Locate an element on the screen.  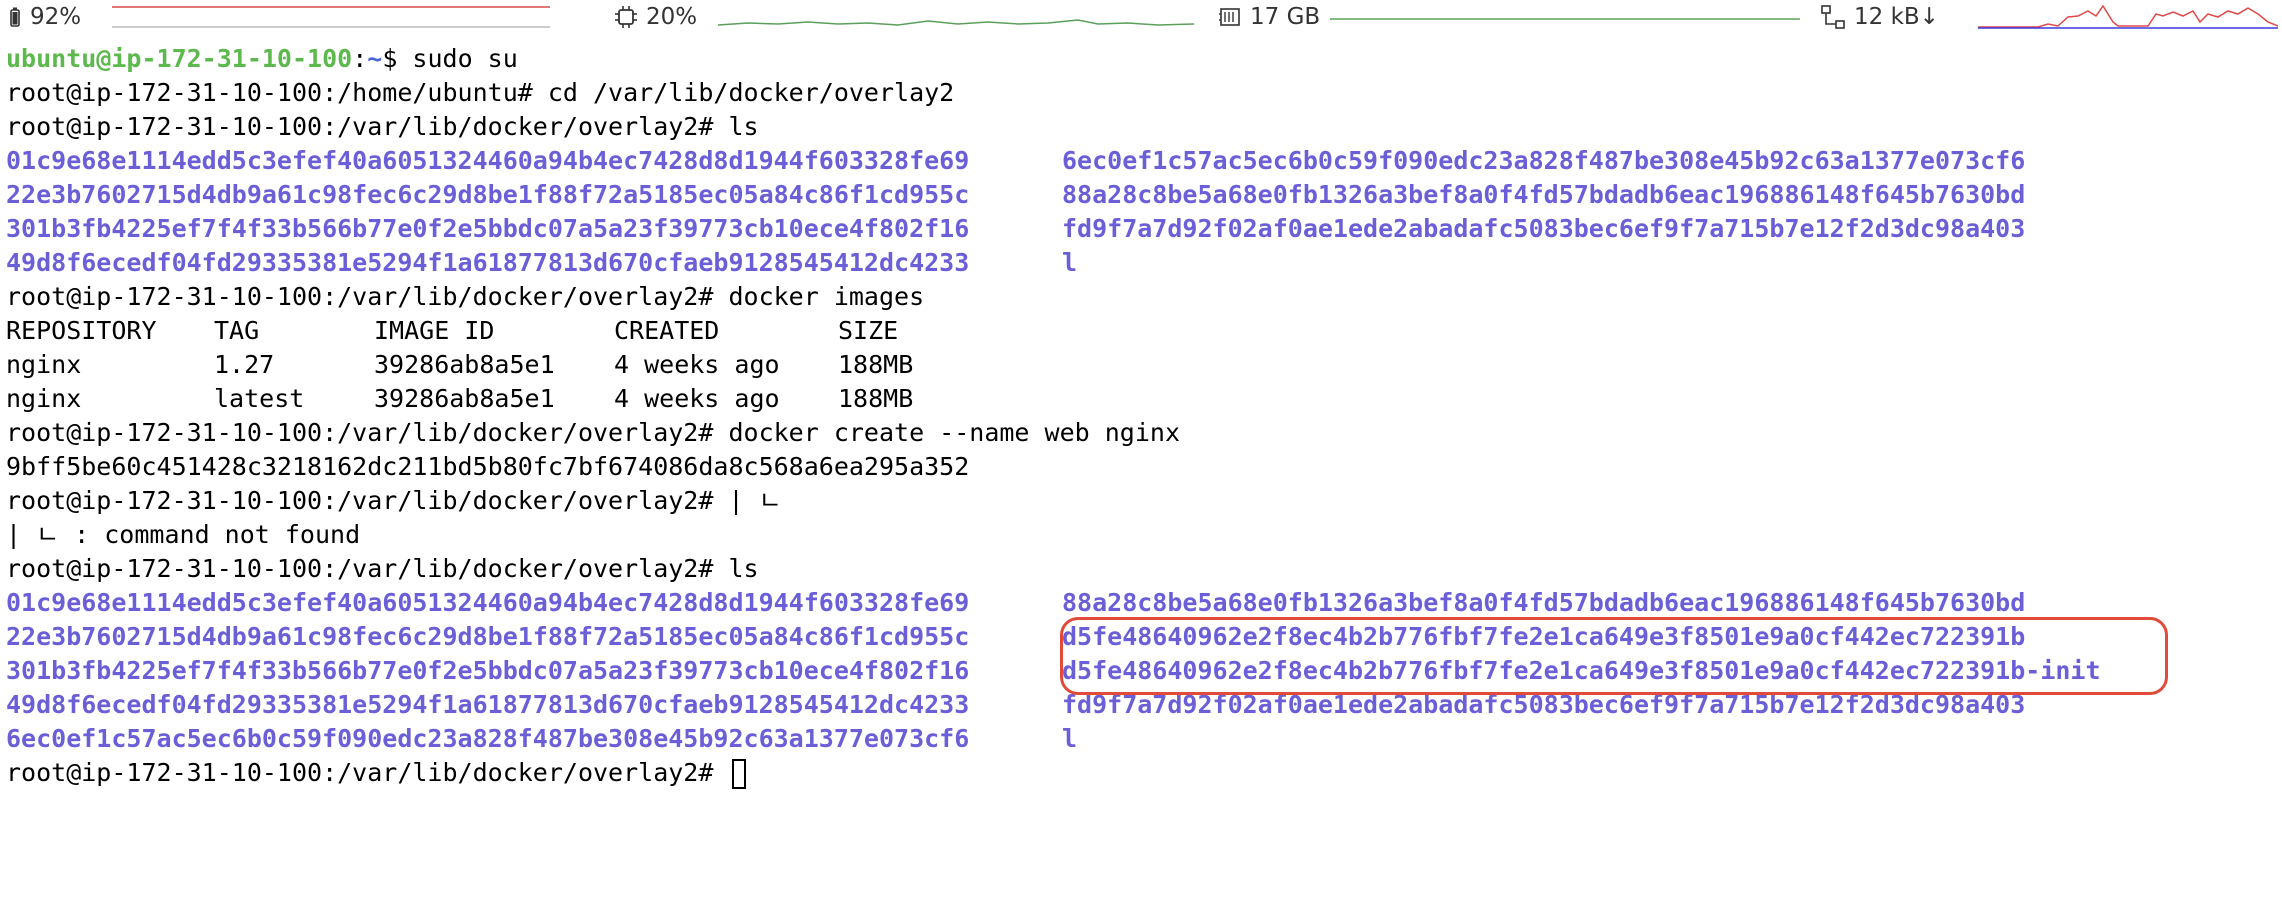
network-value: 12 kB↓ is located at coordinates (1896, 17).